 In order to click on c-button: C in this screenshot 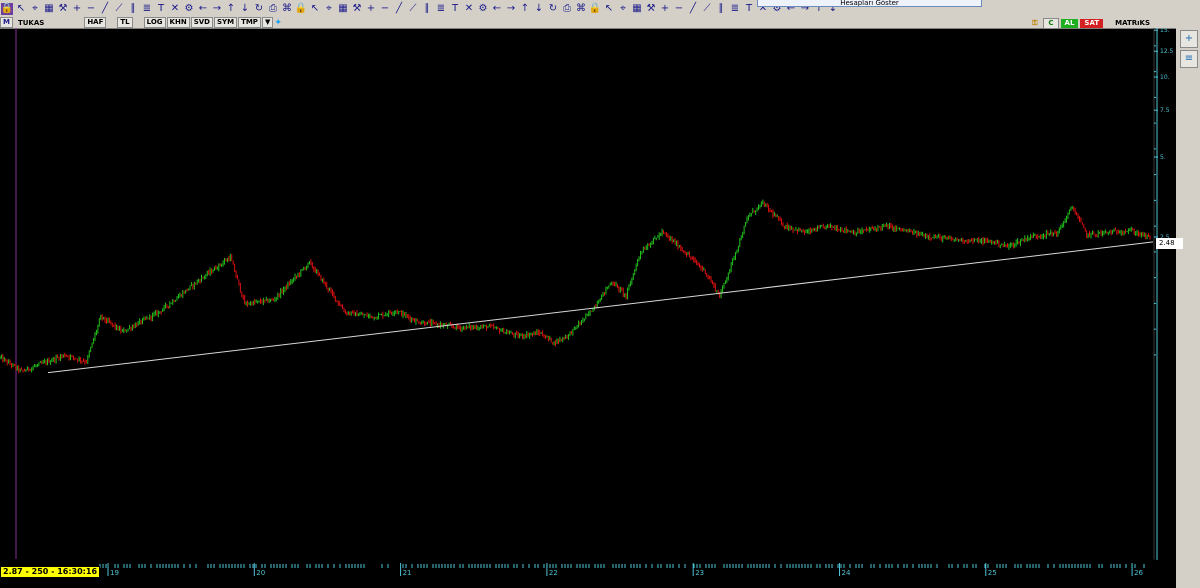, I will do `click(1051, 23)`.